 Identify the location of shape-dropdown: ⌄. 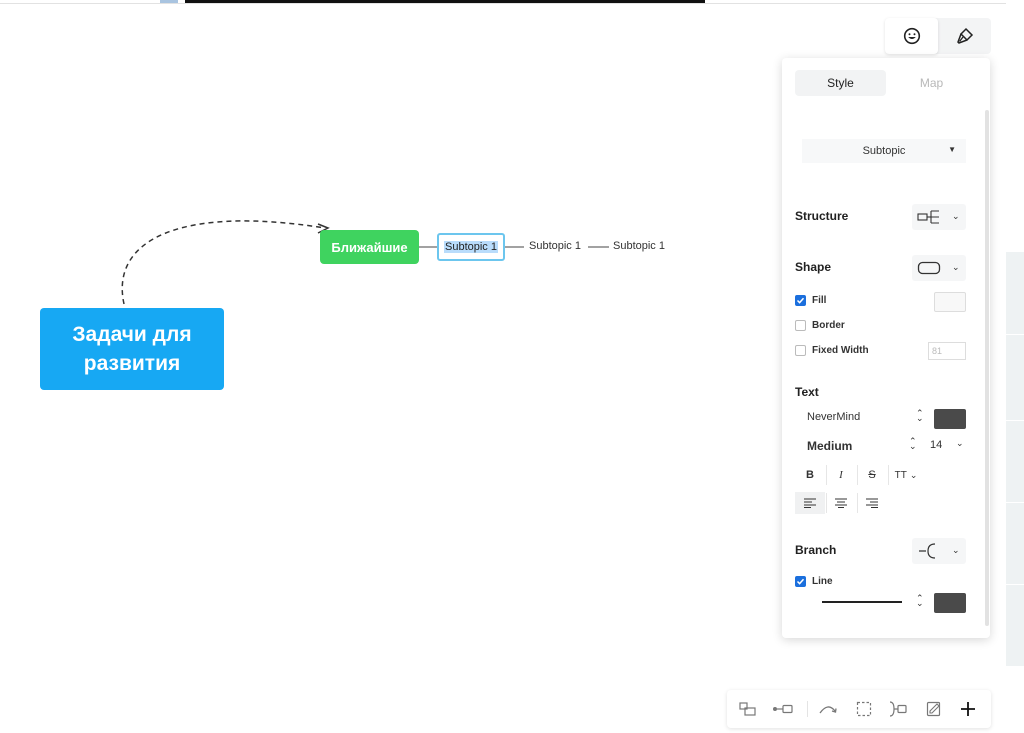
(939, 268).